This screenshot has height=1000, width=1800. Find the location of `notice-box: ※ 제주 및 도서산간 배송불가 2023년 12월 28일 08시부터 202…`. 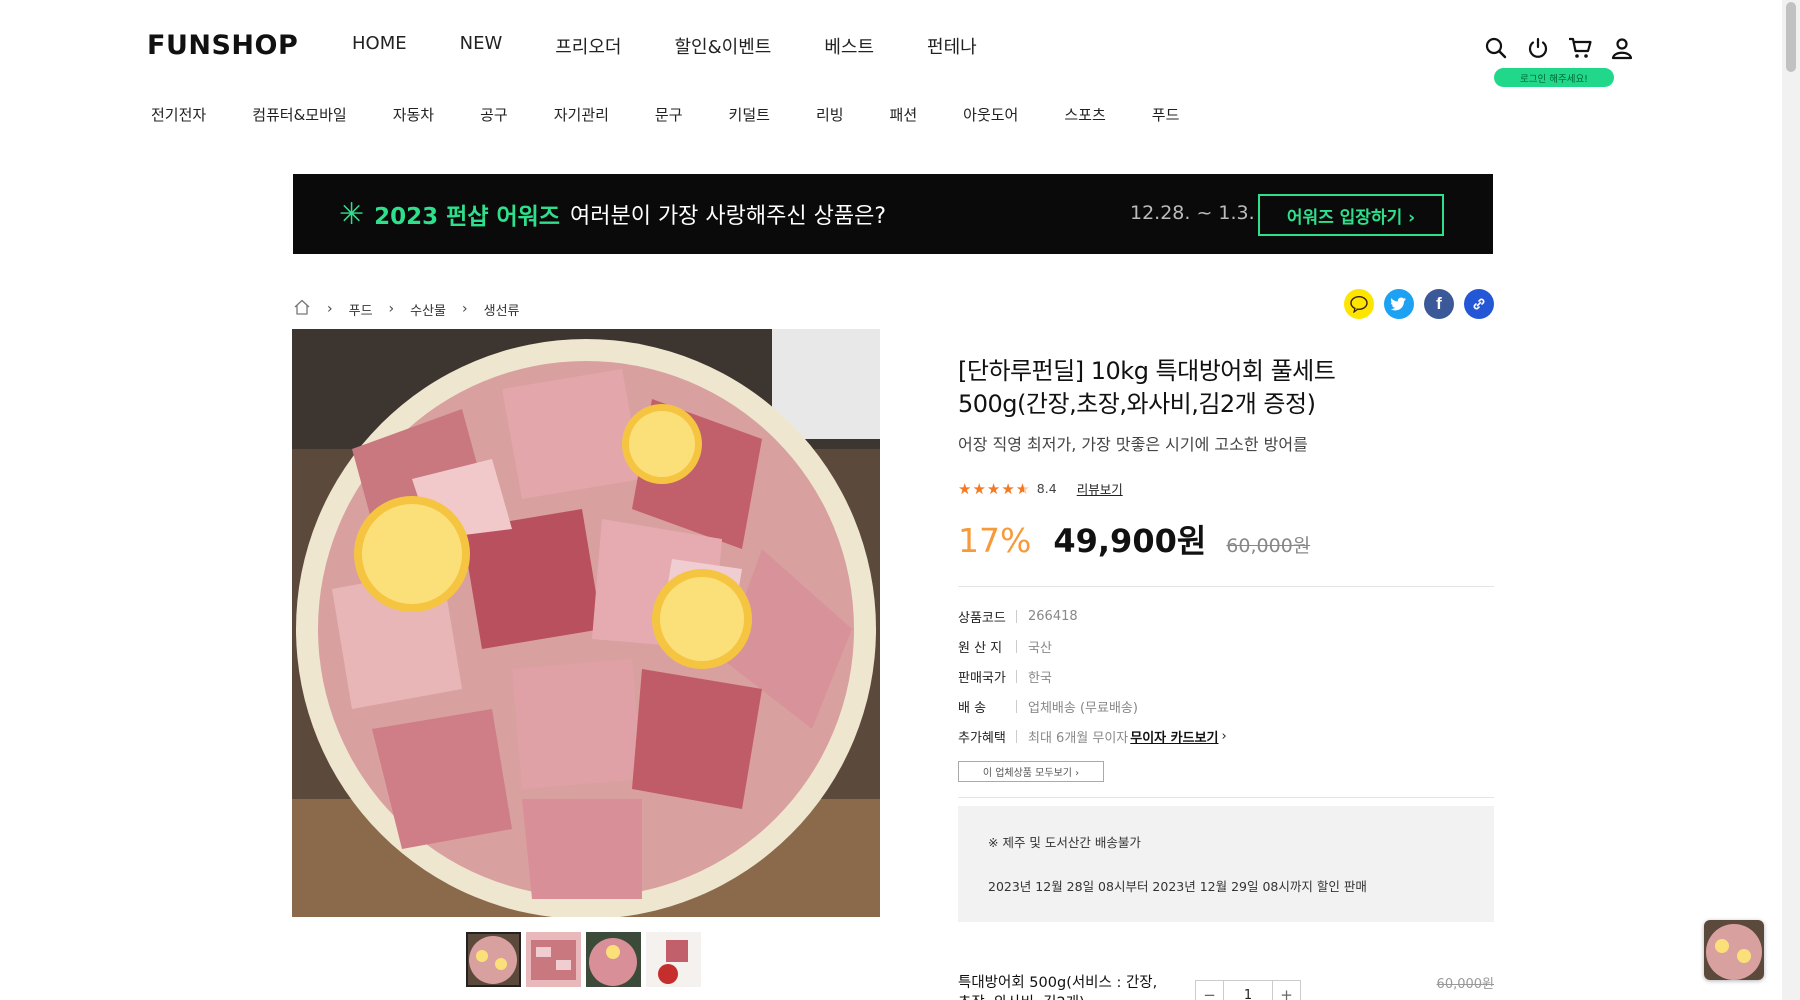

notice-box: ※ 제주 및 도서산간 배송불가 2023년 12월 28일 08시부터 202… is located at coordinates (1226, 864).